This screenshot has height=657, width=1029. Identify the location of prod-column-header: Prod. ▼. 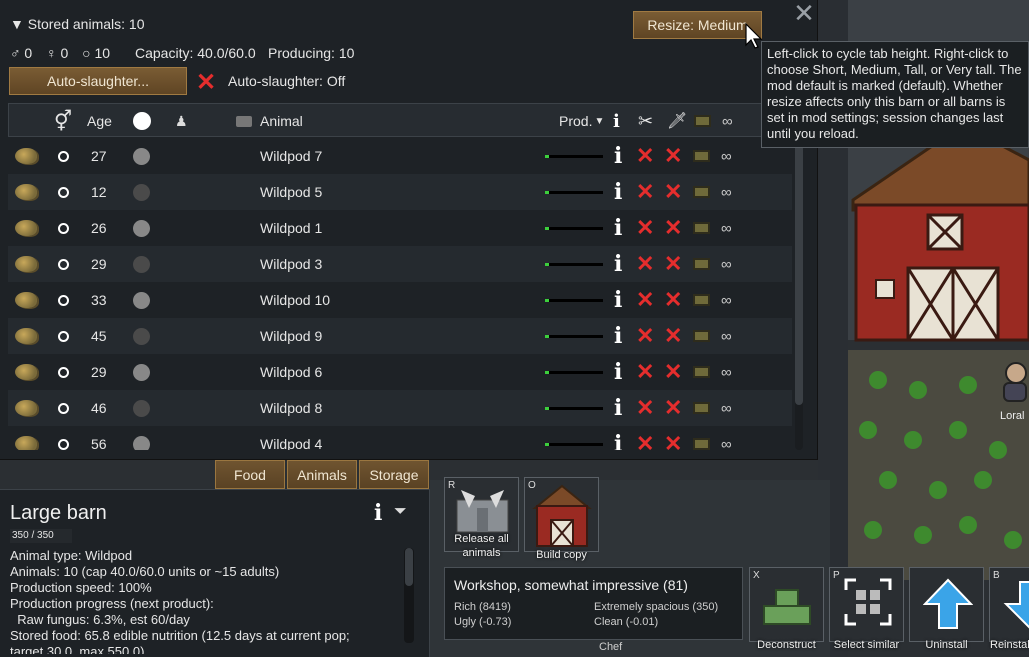
(581, 121).